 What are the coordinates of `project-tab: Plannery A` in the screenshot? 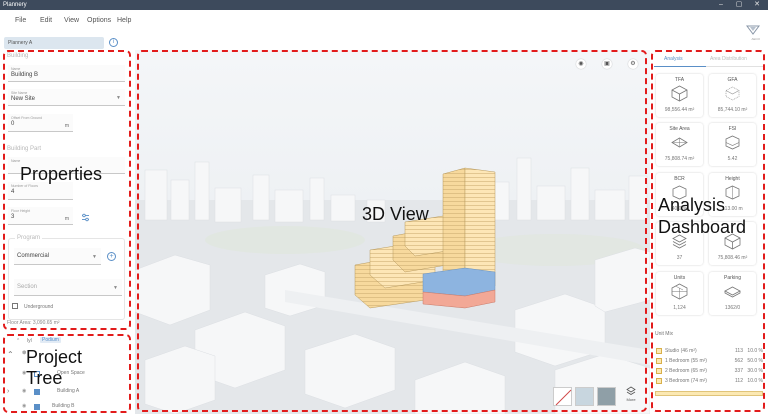 It's located at (54, 43).